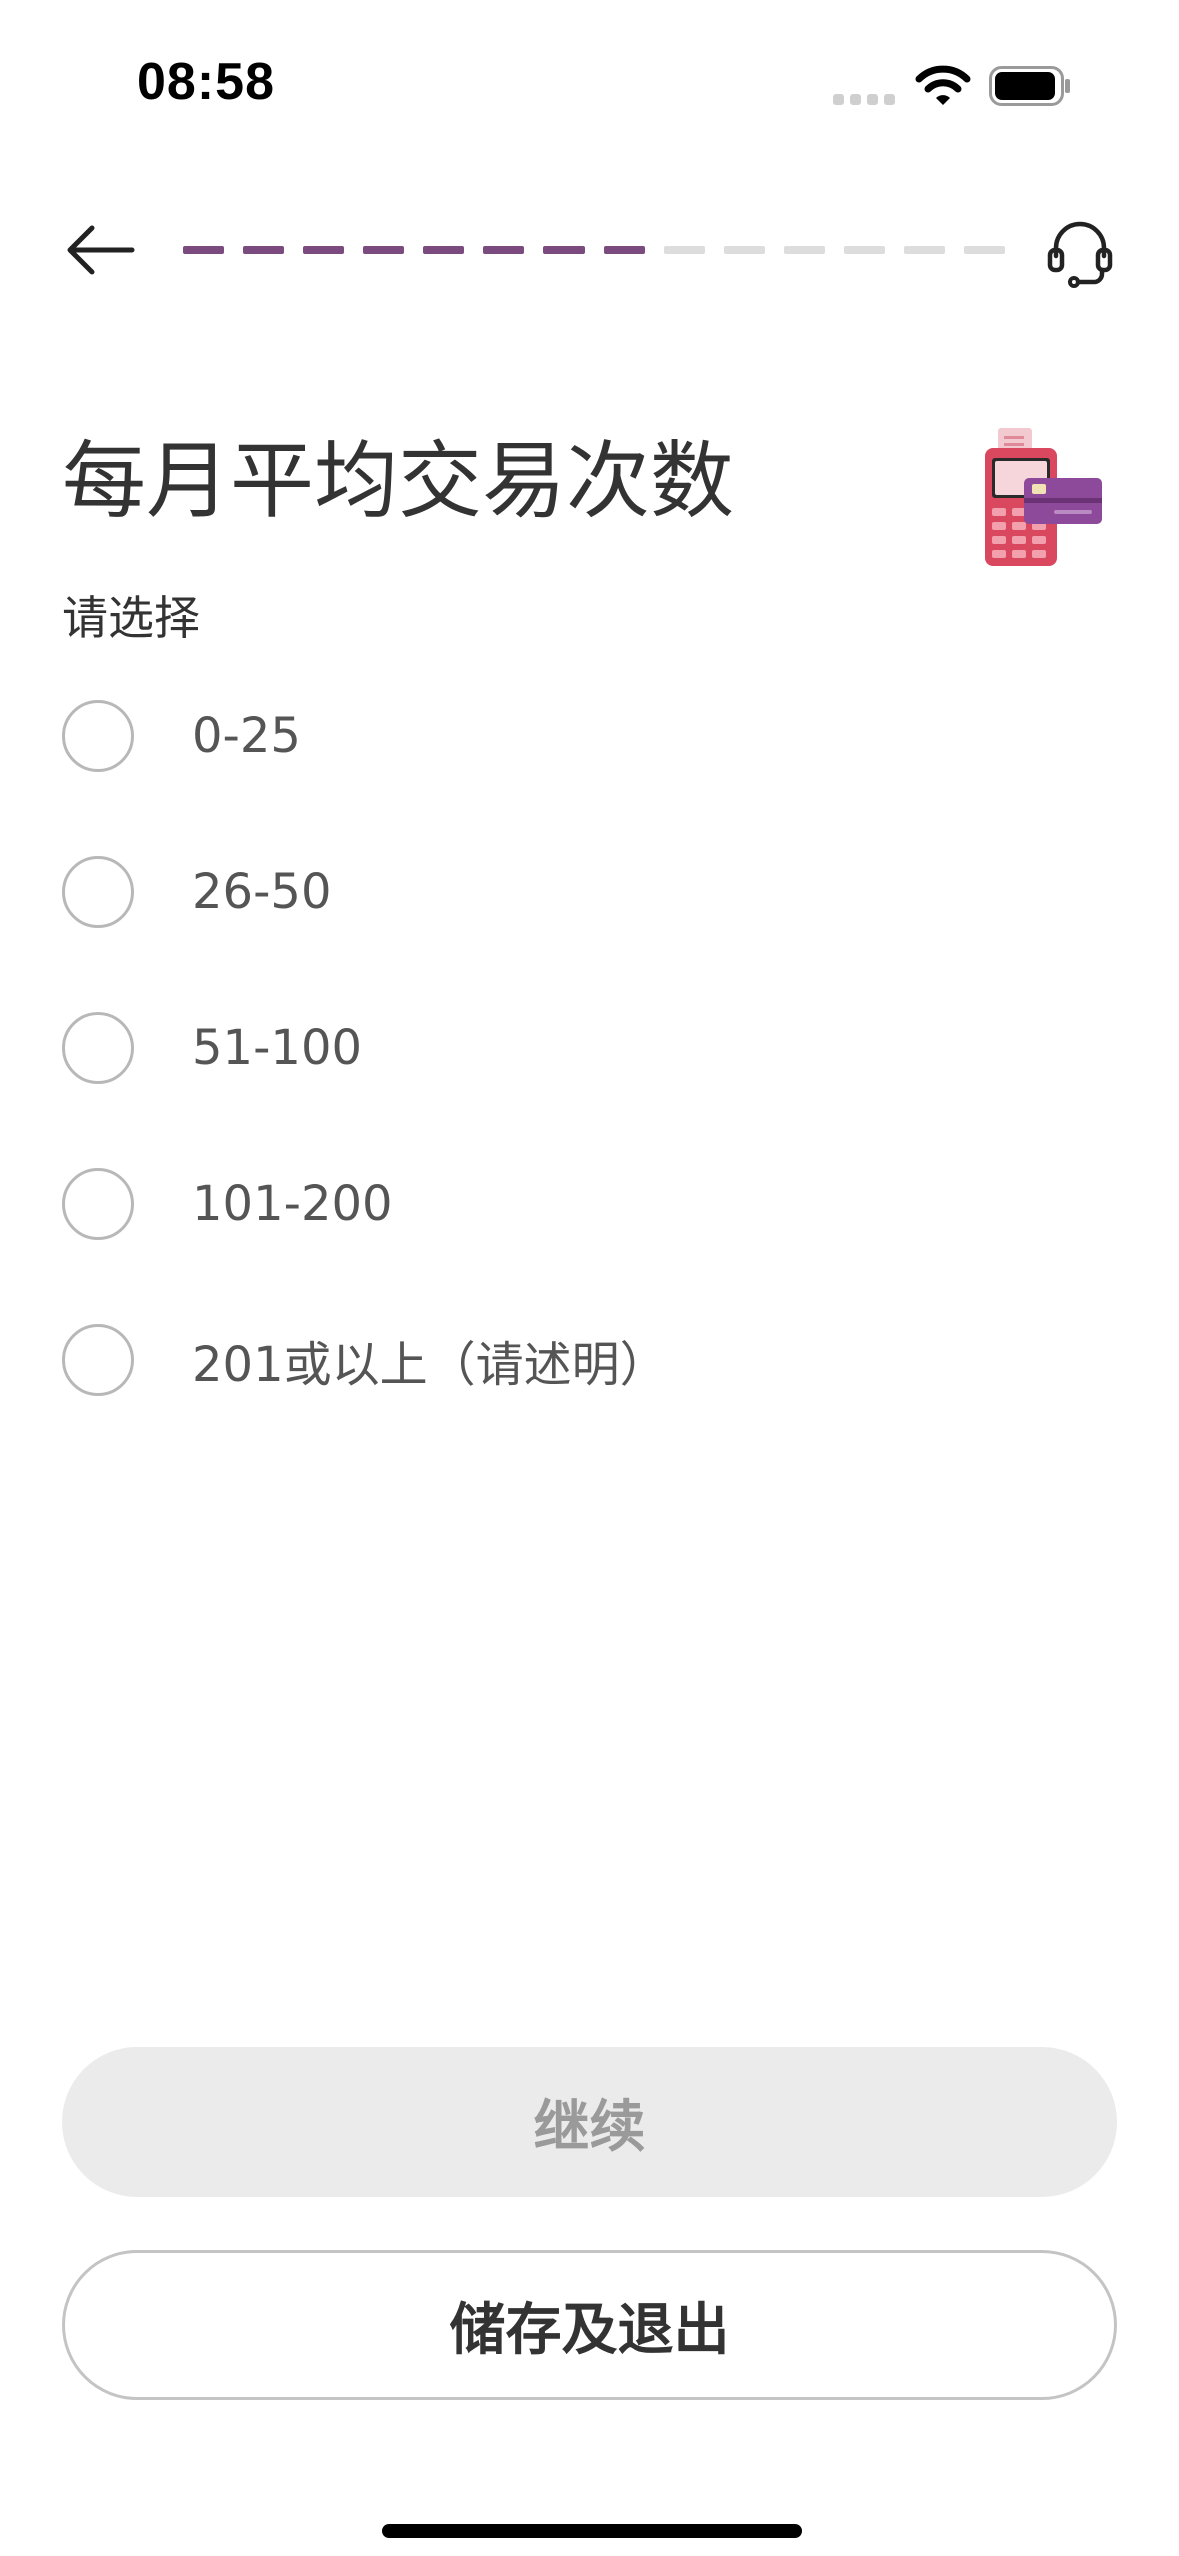 The image size is (1179, 2556). What do you see at coordinates (206, 82) in the screenshot?
I see `status-time: 08:58` at bounding box center [206, 82].